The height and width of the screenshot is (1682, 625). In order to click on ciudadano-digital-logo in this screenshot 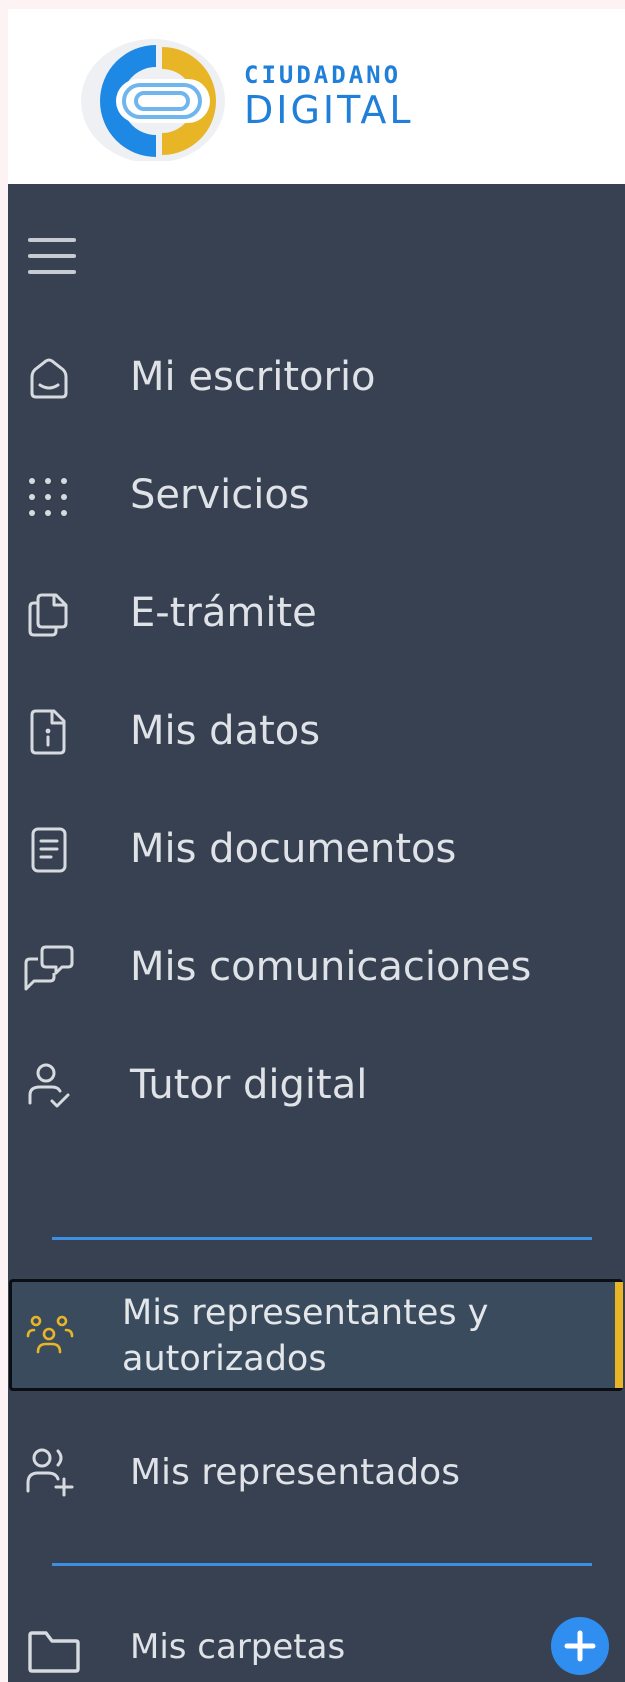, I will do `click(153, 100)`.